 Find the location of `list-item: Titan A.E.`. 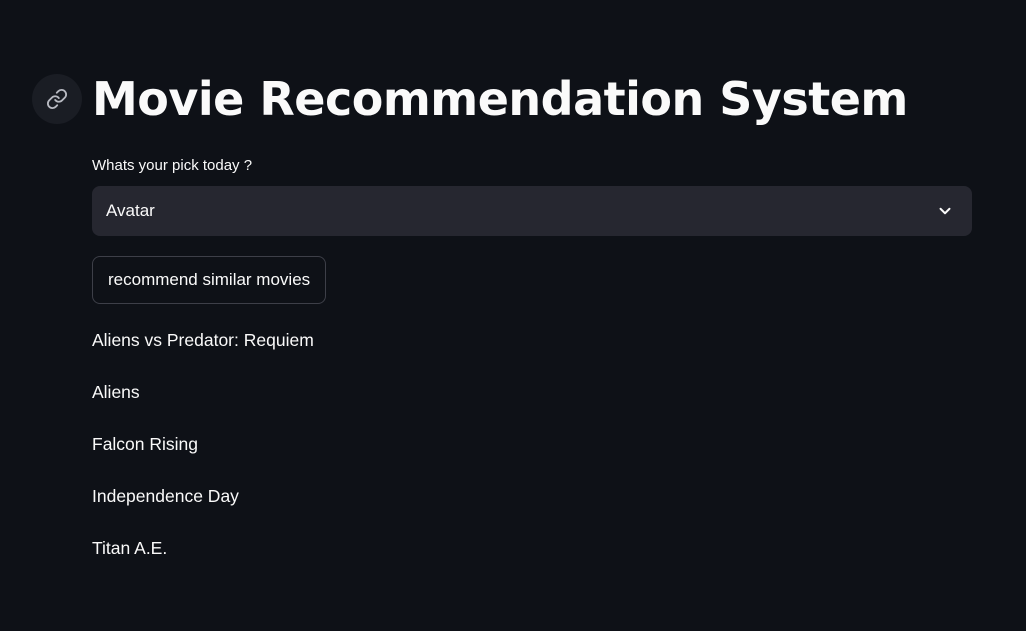

list-item: Titan A.E. is located at coordinates (130, 548).